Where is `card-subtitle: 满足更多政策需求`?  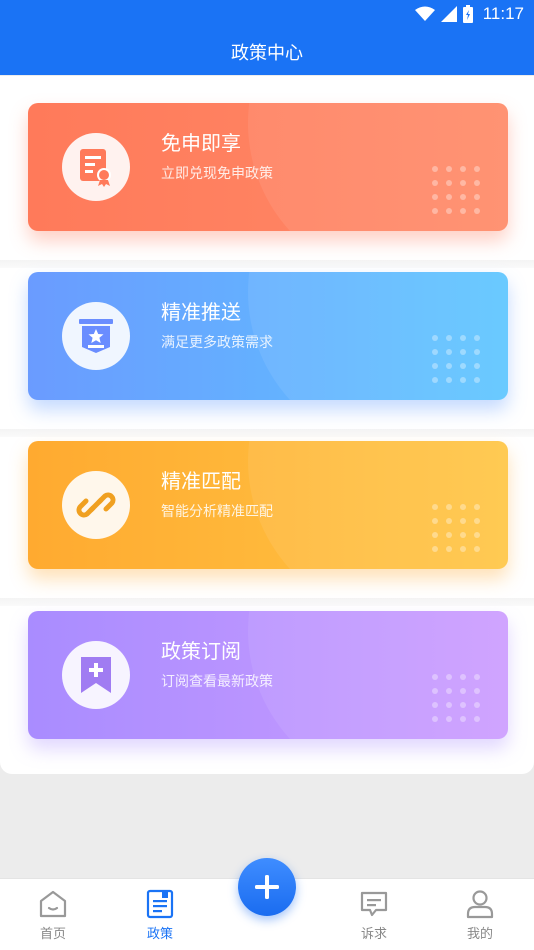 card-subtitle: 满足更多政策需求 is located at coordinates (217, 343).